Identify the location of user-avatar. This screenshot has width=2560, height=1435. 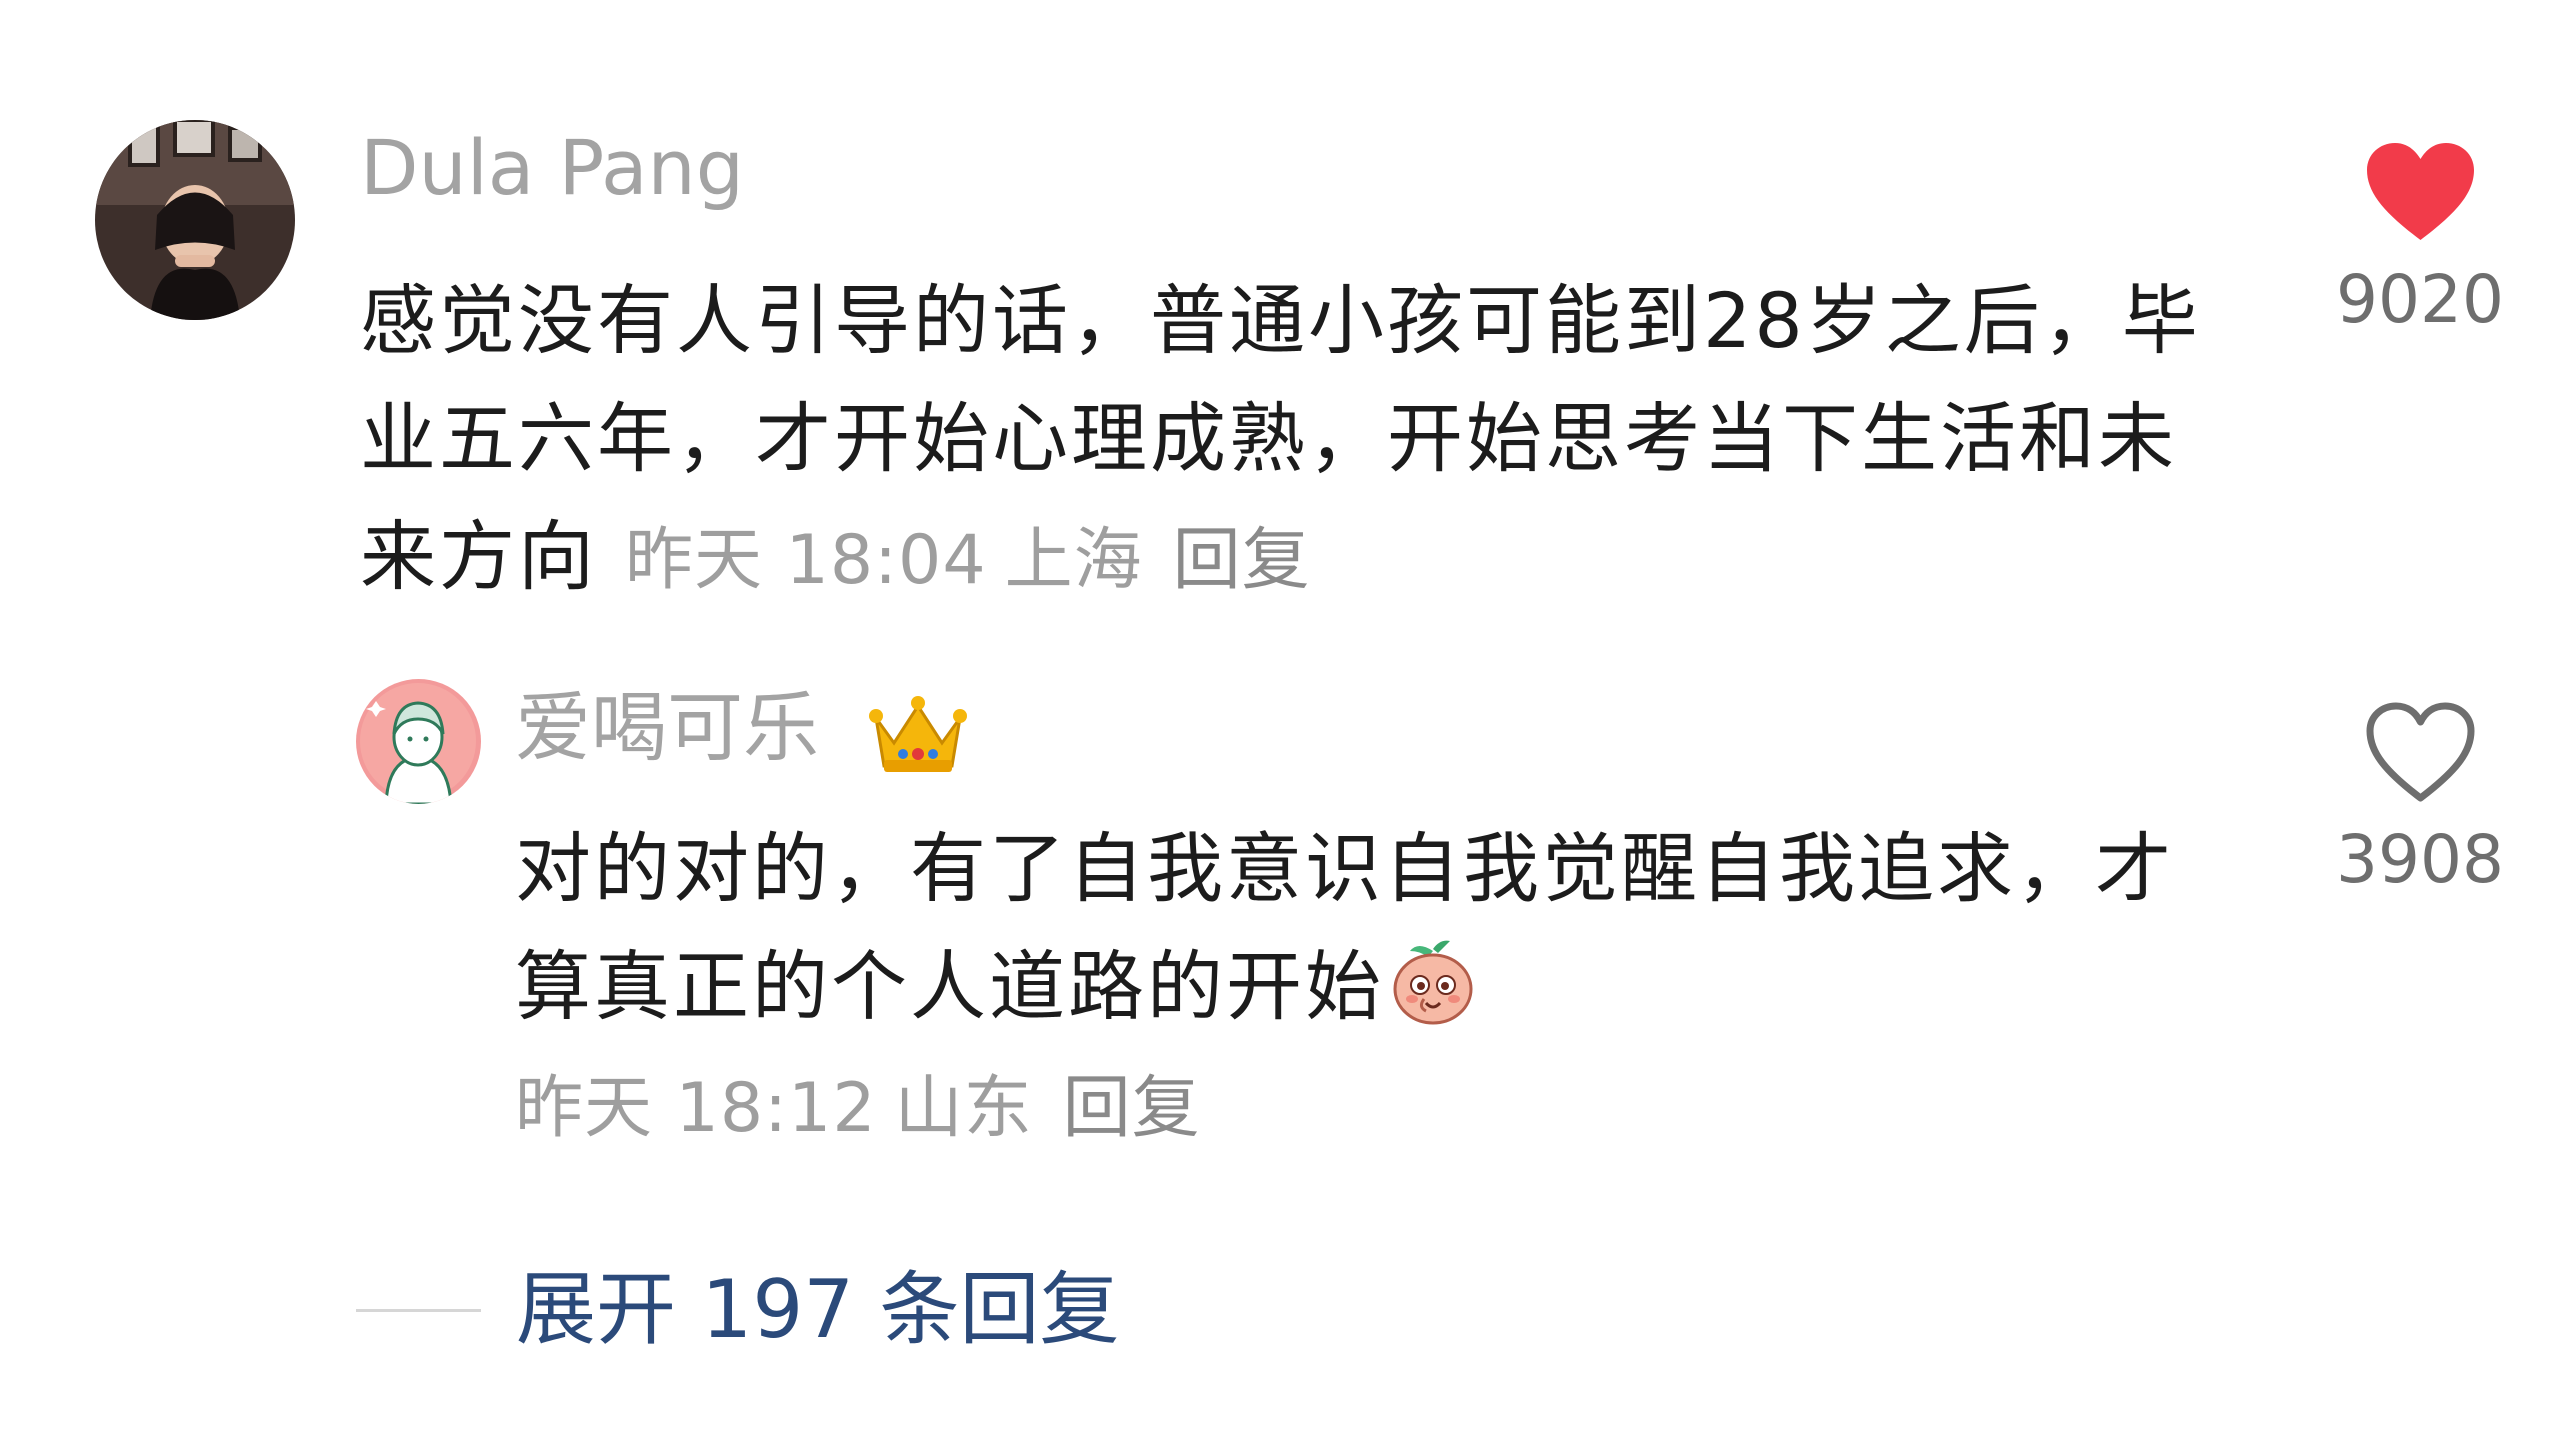
(195, 220).